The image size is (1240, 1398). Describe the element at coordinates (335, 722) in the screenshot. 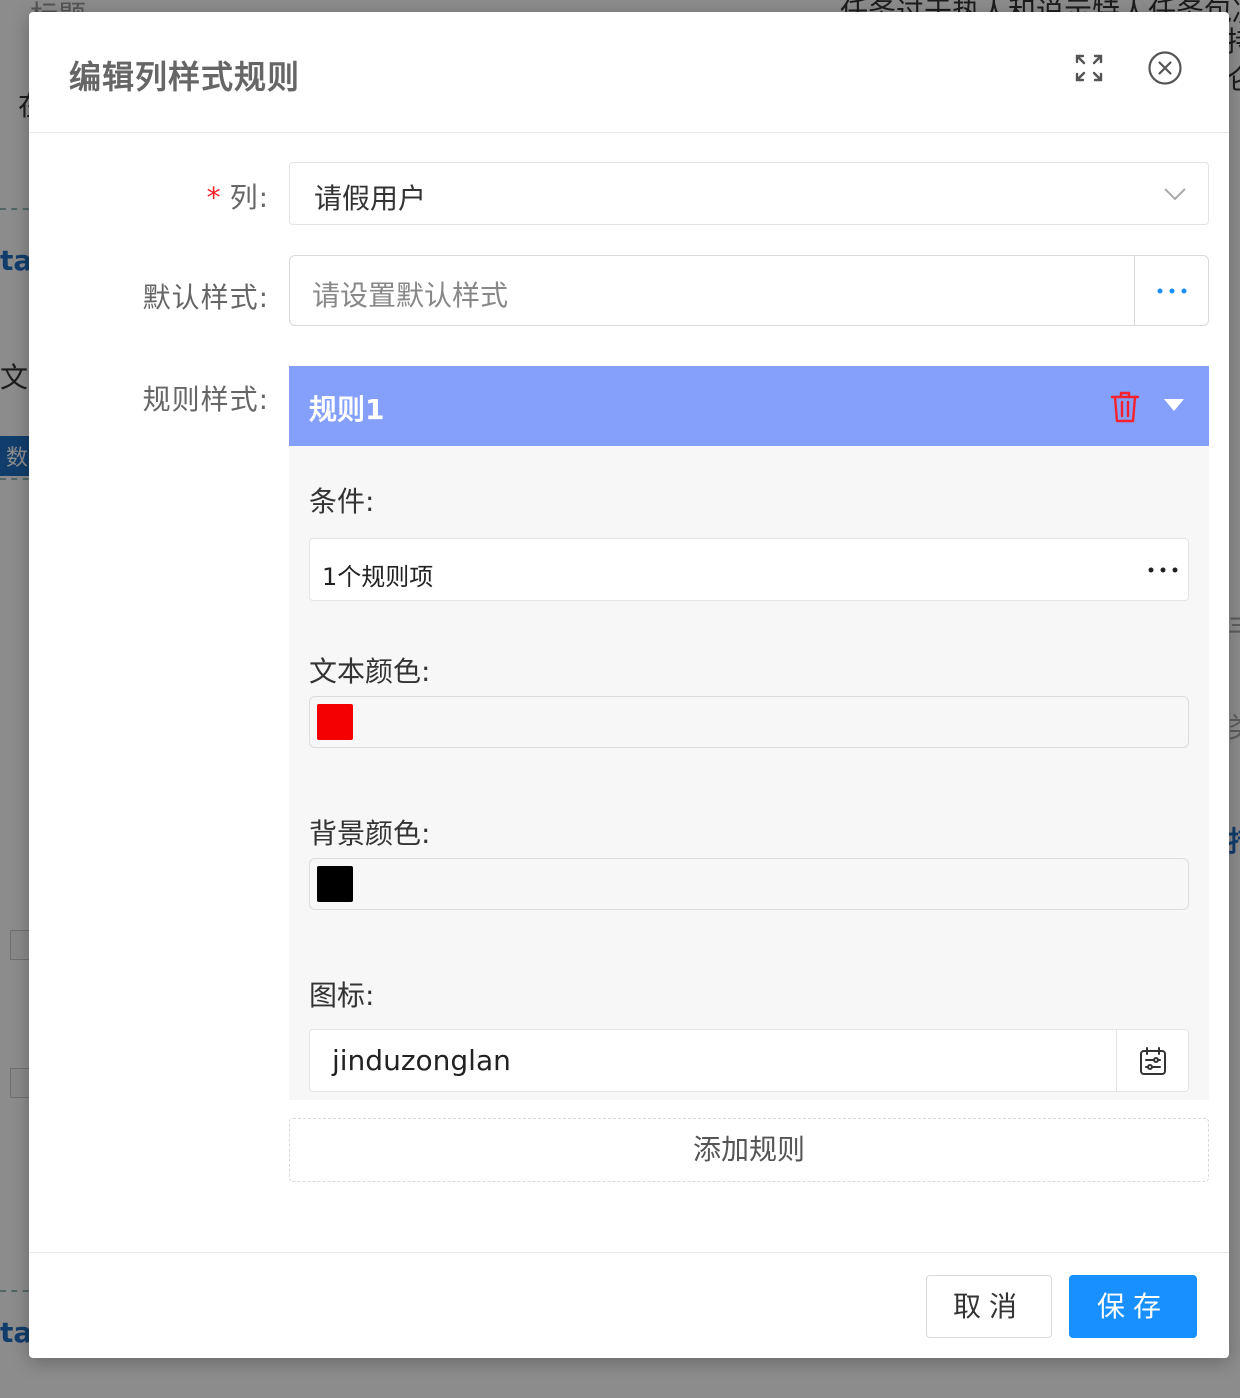

I see `text-color-swatch` at that location.